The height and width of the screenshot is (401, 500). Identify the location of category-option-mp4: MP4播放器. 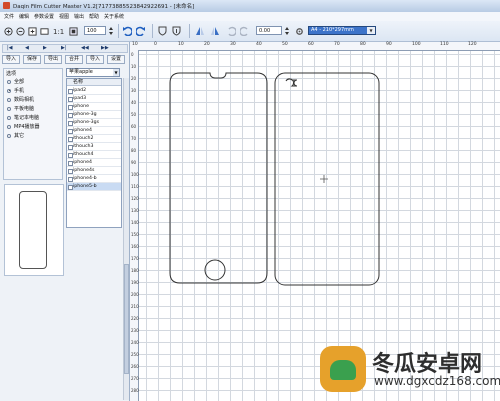
(23, 126).